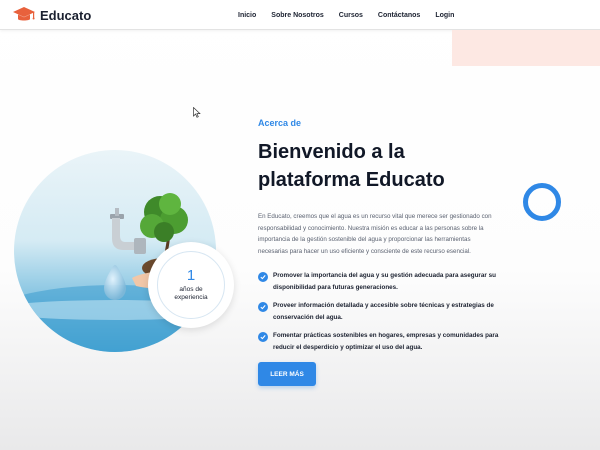 The width and height of the screenshot is (600, 450). I want to click on nav-item-cursos: Cursos, so click(351, 15).